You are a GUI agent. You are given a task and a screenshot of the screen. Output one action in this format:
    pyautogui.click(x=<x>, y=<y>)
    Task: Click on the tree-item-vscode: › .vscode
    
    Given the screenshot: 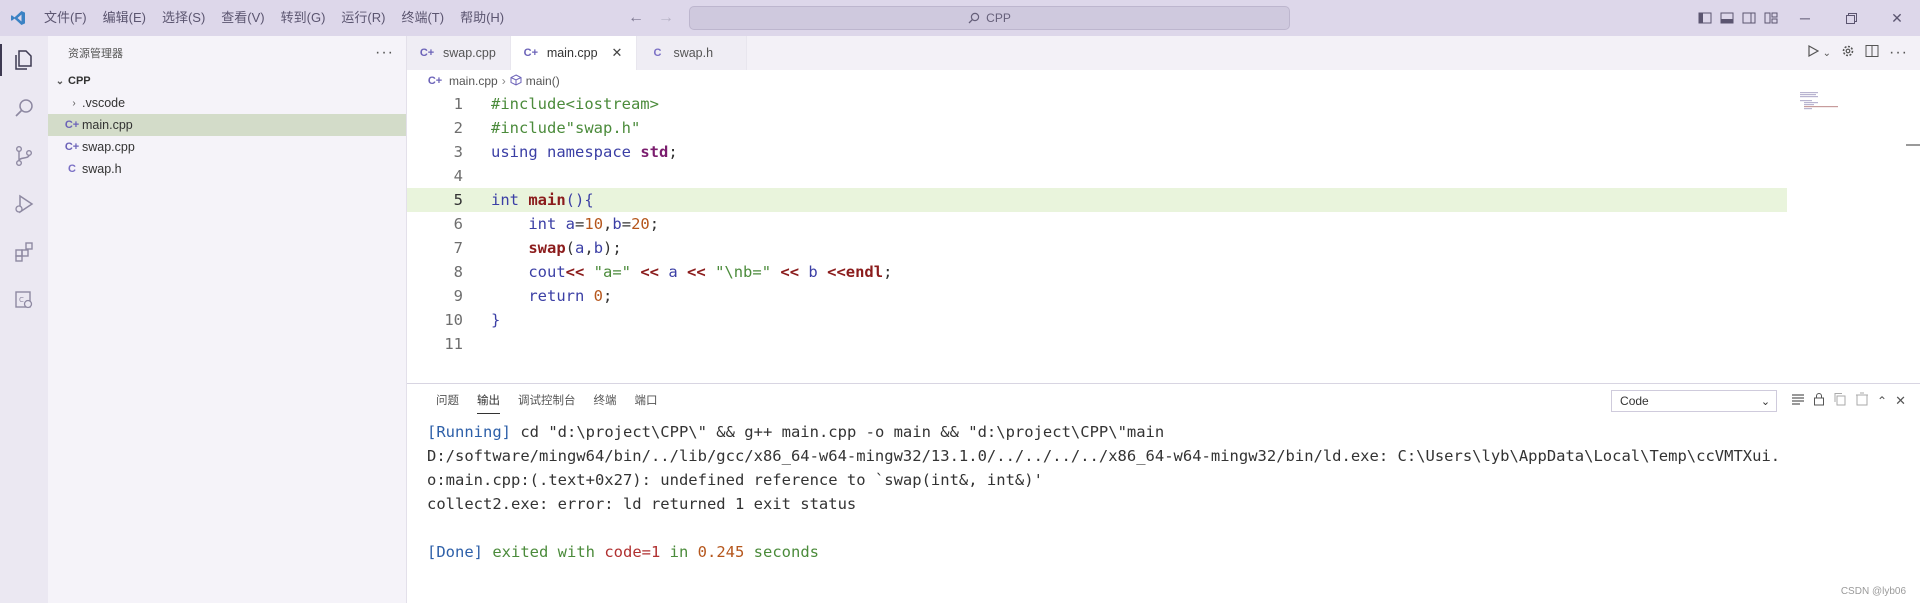 What is the action you would take?
    pyautogui.click(x=227, y=103)
    